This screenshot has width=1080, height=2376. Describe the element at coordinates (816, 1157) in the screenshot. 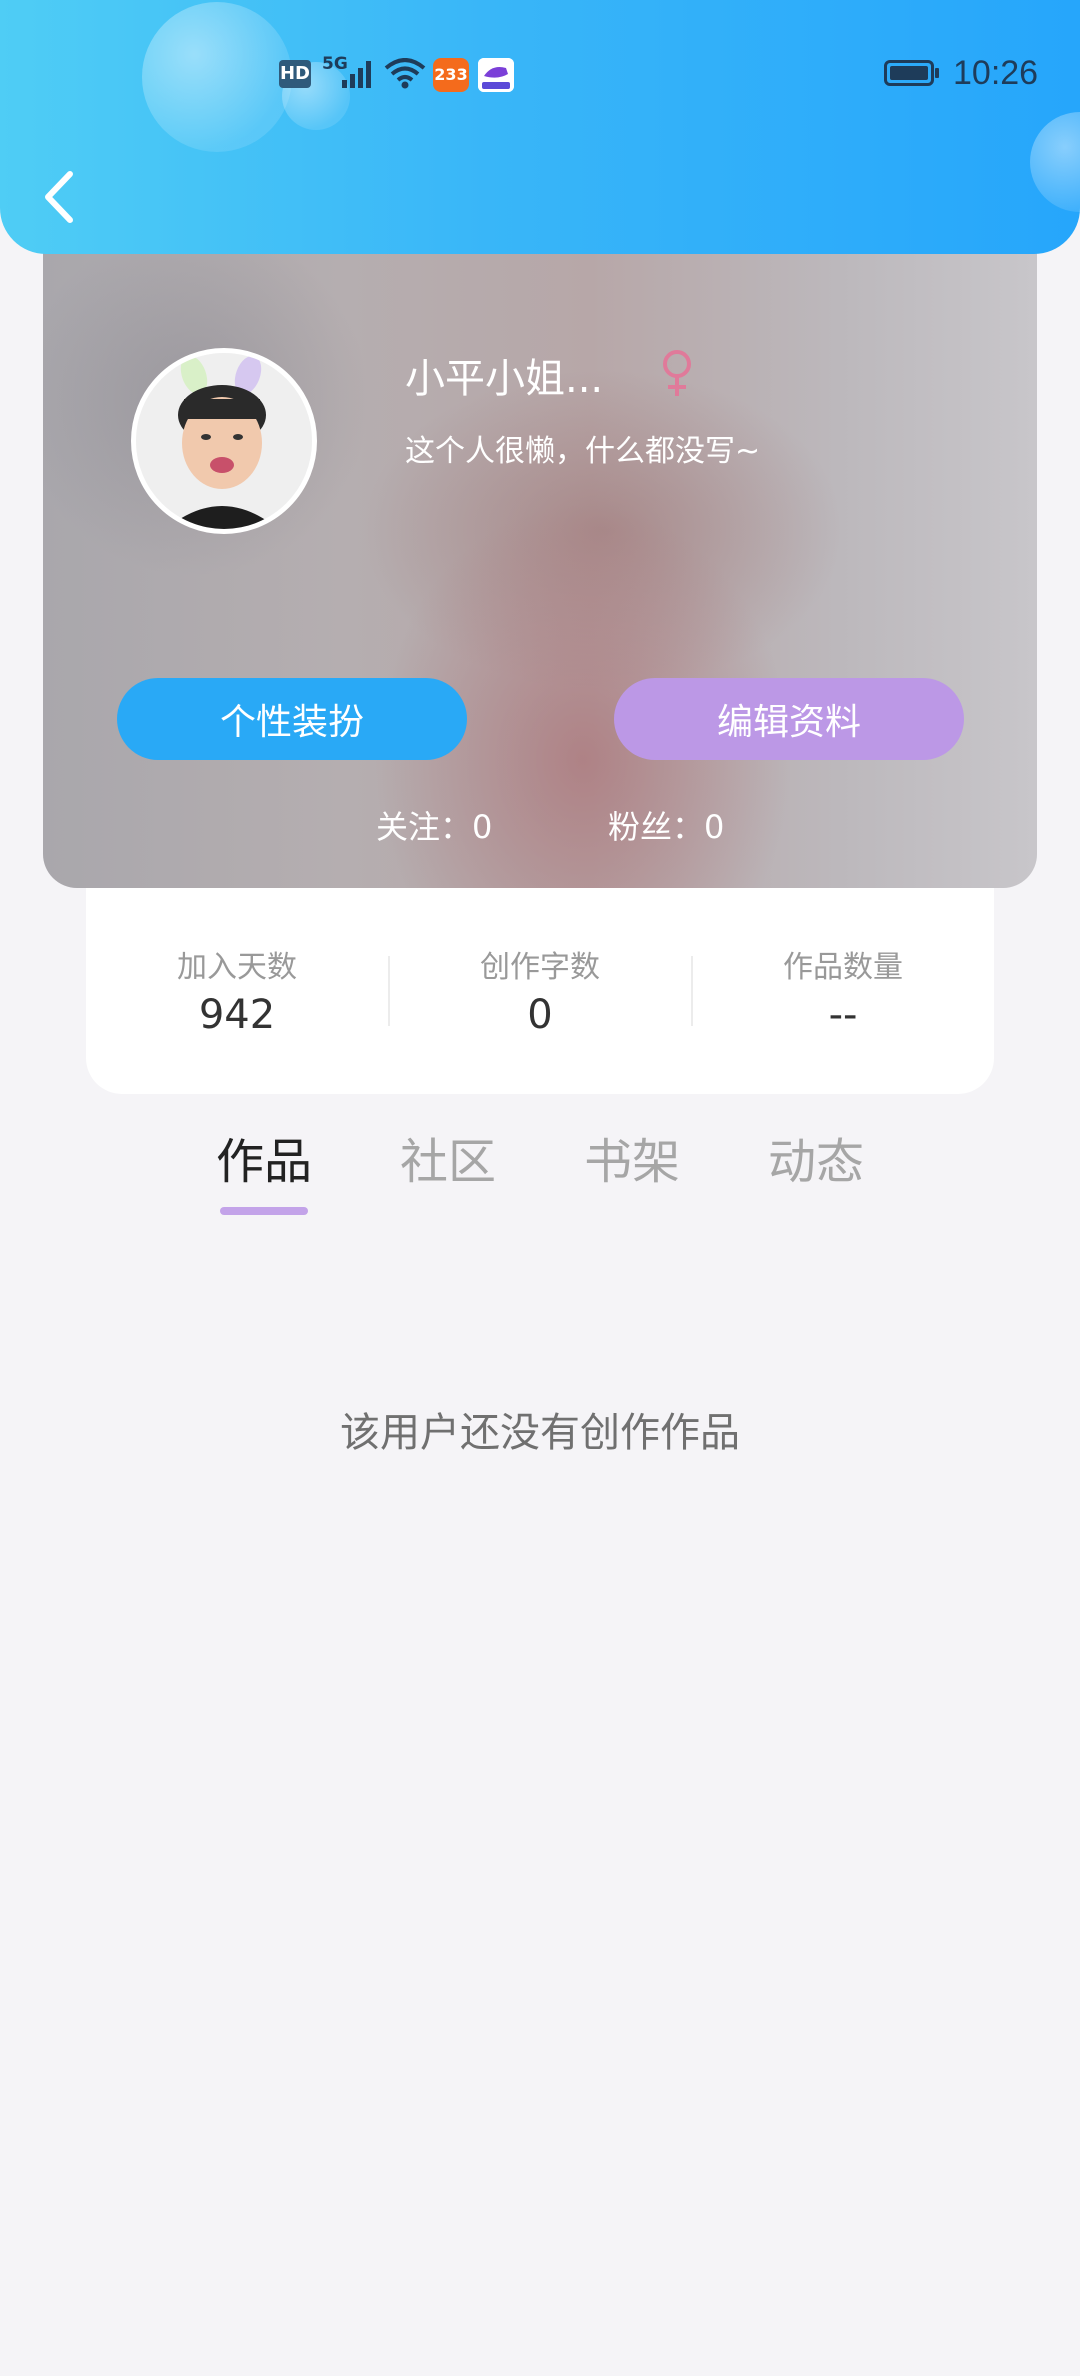

I see `tab-activity: 动态` at that location.